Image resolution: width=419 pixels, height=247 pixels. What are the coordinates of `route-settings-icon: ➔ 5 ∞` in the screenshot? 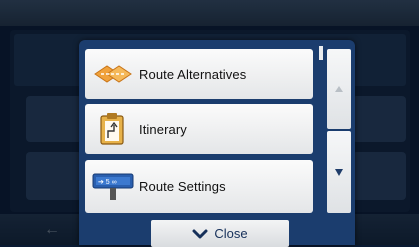 It's located at (113, 187).